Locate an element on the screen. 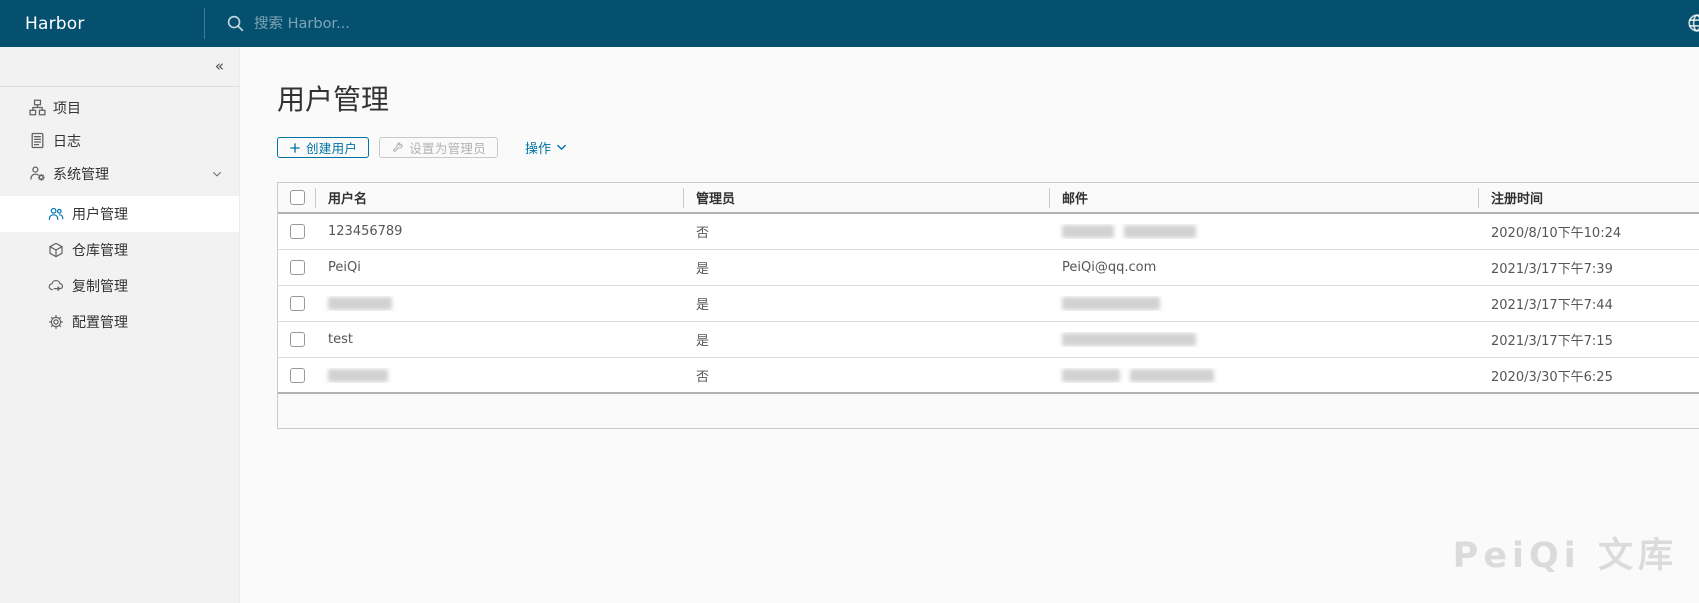 The image size is (1699, 603). collapse-sidebar-icon: « is located at coordinates (219, 66).